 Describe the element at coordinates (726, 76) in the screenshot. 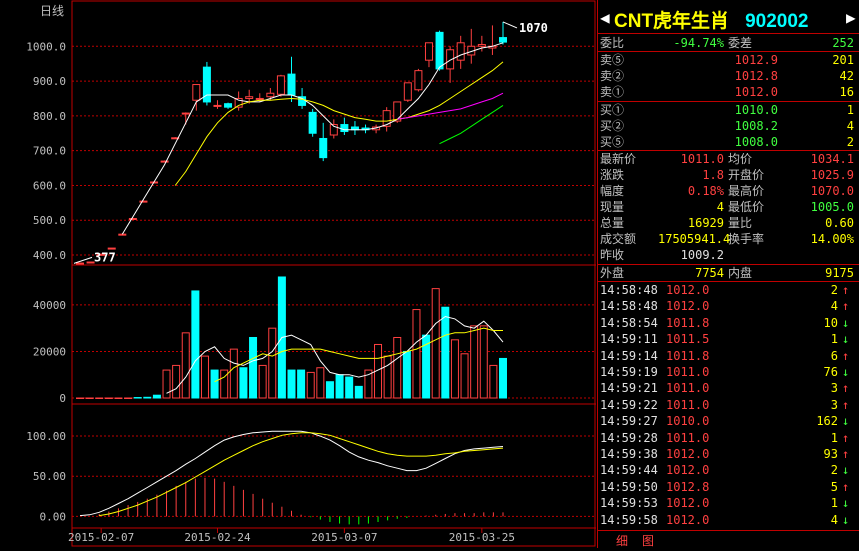

I see `sell-level-row: 卖② 1012.8 42` at that location.